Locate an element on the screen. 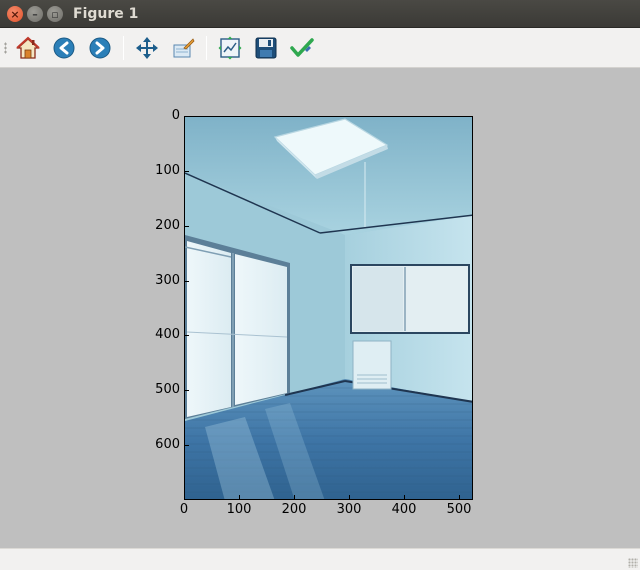 The width and height of the screenshot is (640, 570). zoom-rect-icon is located at coordinates (184, 48).